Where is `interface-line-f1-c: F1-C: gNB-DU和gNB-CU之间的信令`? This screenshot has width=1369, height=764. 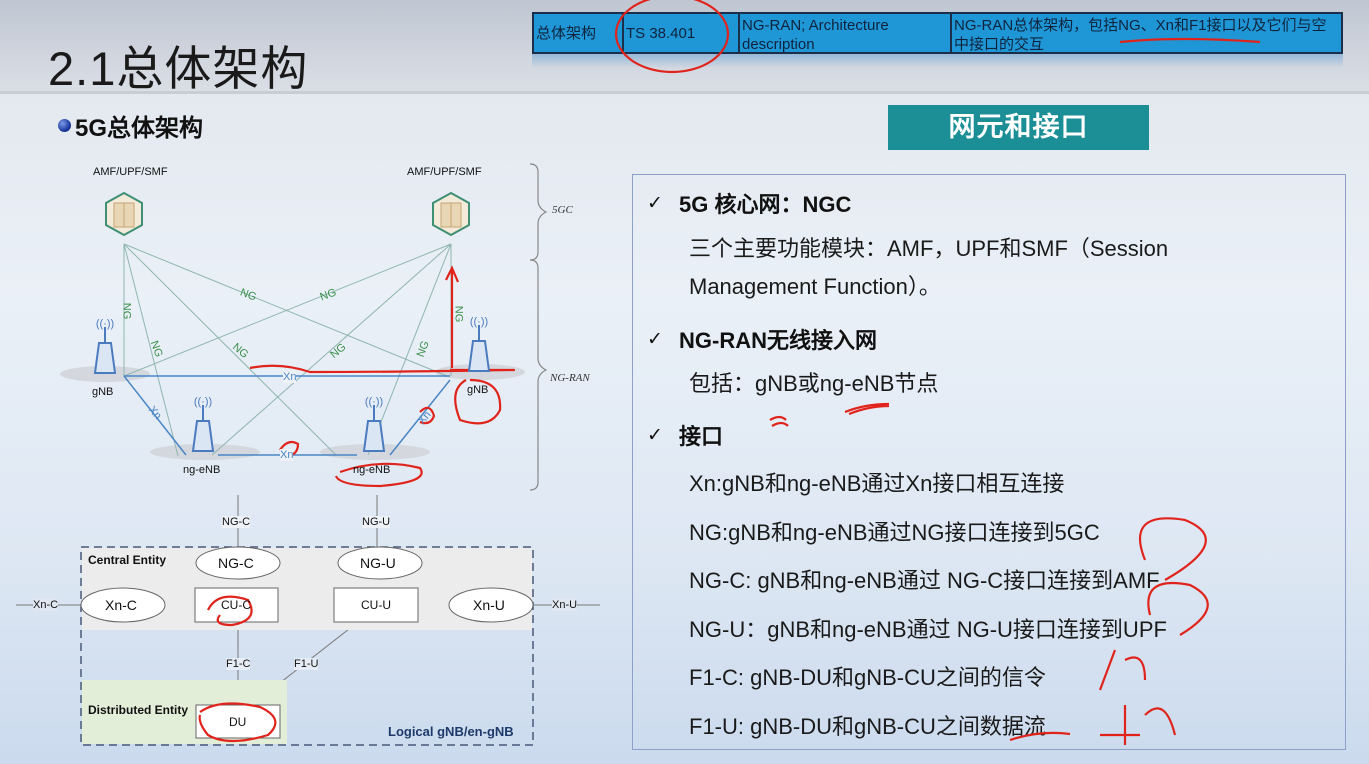 interface-line-f1-c: F1-C: gNB-DU和gNB-CU之间的信令 is located at coordinates (867, 677).